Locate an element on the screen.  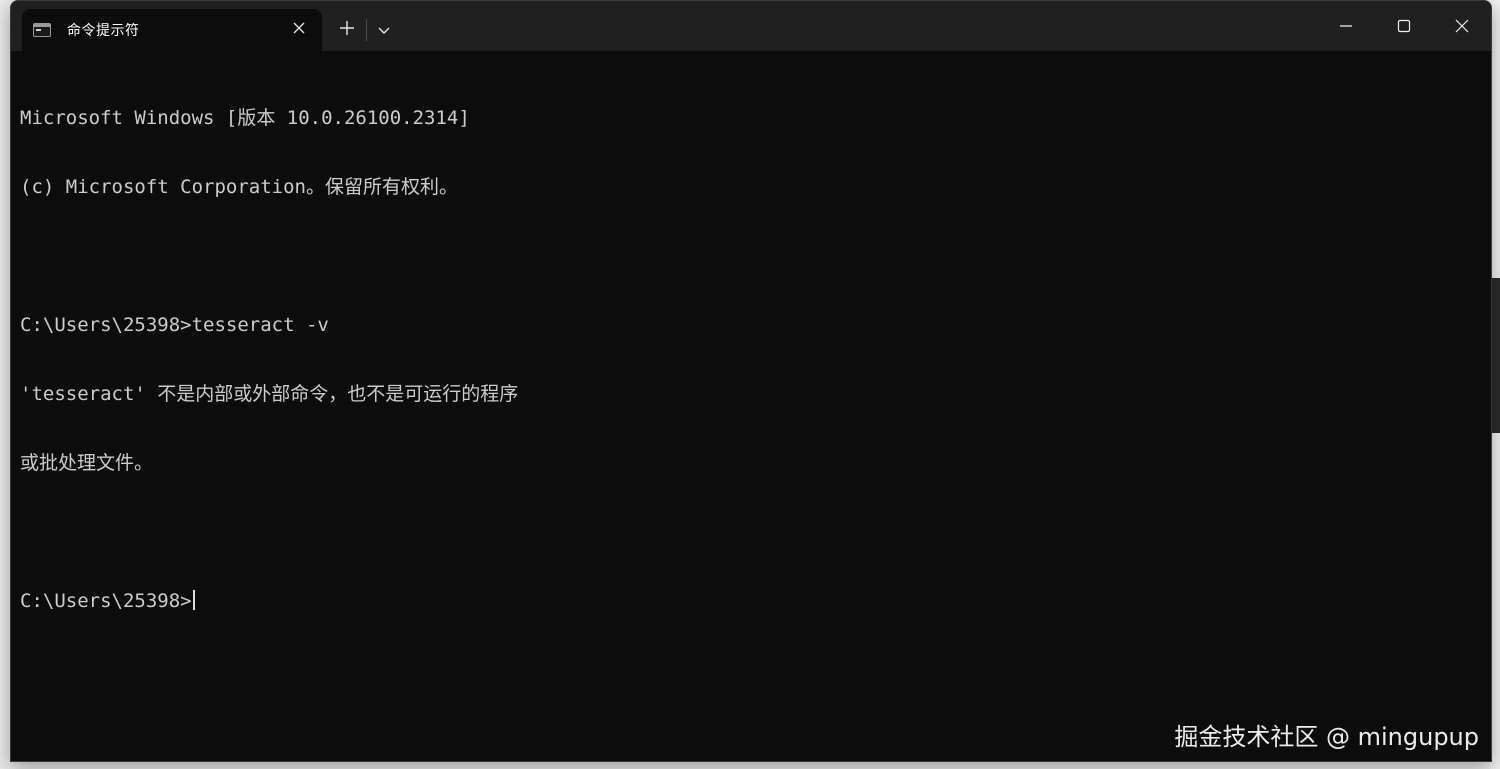
minimize-icon is located at coordinates (1346, 26).